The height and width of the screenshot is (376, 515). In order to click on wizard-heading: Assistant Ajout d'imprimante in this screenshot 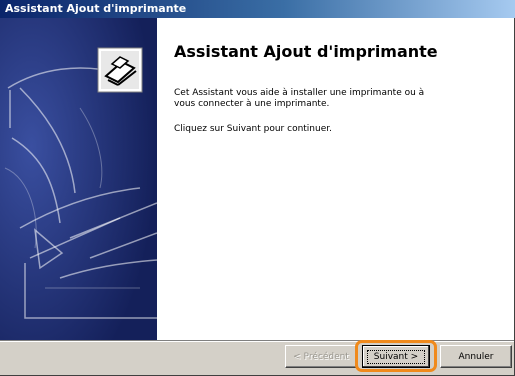, I will do `click(306, 51)`.